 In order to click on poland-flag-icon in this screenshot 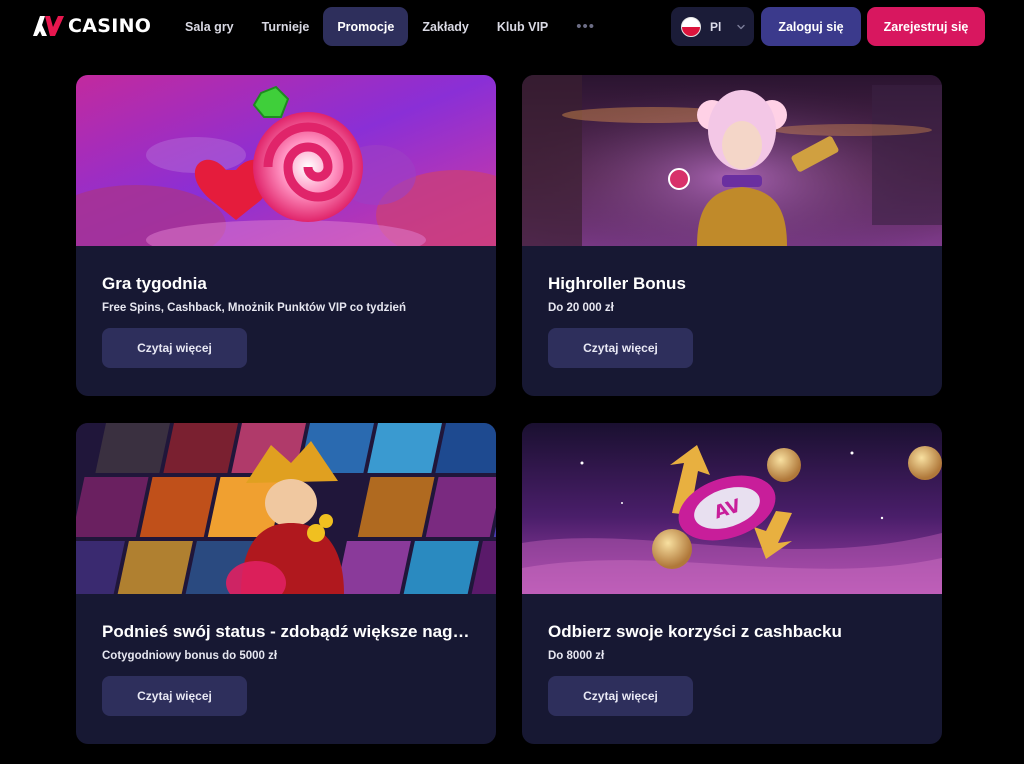, I will do `click(691, 26)`.